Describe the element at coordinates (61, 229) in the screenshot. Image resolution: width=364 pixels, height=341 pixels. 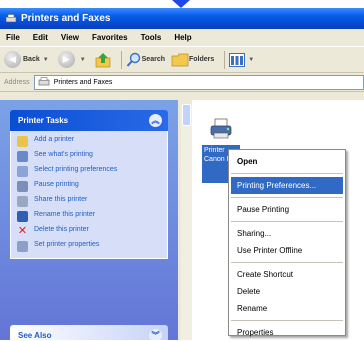
I see `task-label: Delete this printer` at that location.